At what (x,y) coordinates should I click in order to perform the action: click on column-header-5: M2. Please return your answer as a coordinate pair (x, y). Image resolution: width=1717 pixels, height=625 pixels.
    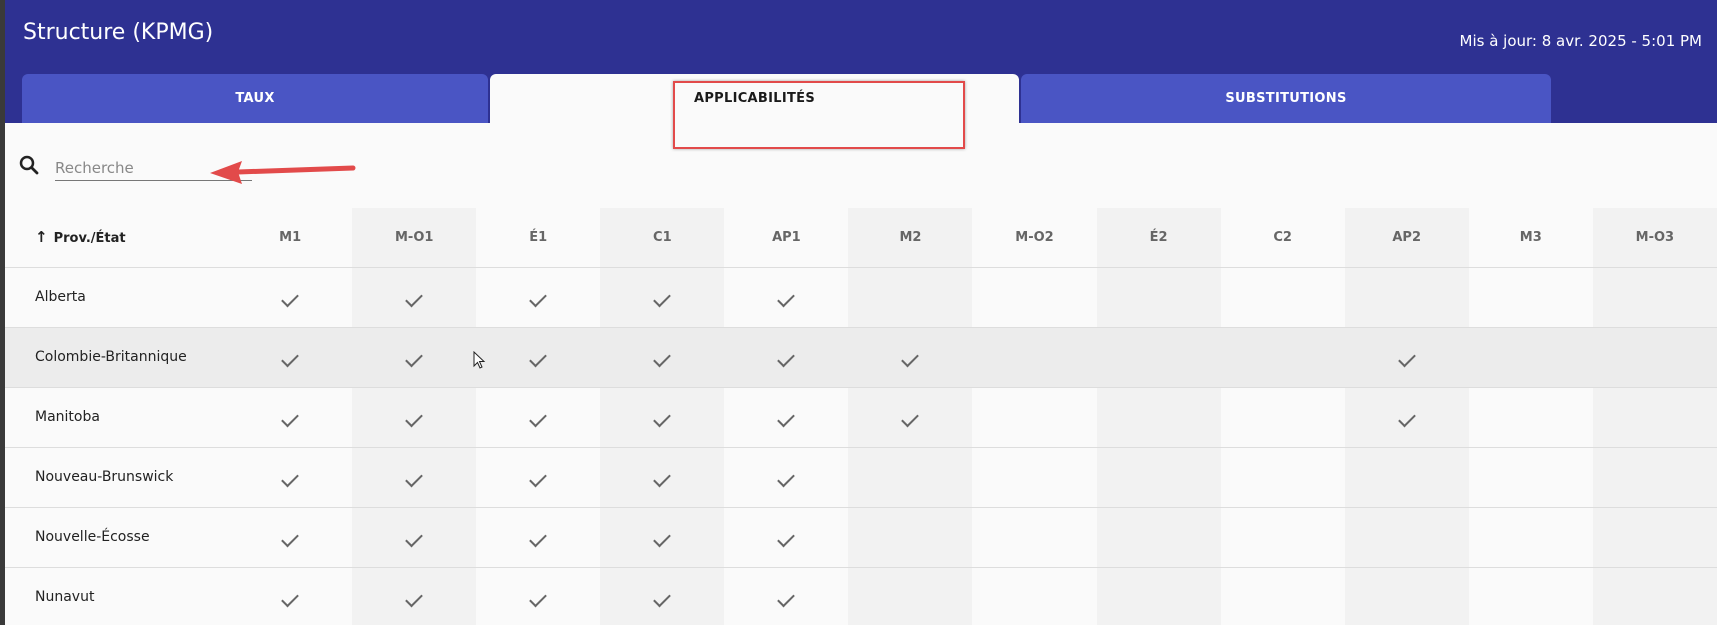
    Looking at the image, I should click on (910, 238).